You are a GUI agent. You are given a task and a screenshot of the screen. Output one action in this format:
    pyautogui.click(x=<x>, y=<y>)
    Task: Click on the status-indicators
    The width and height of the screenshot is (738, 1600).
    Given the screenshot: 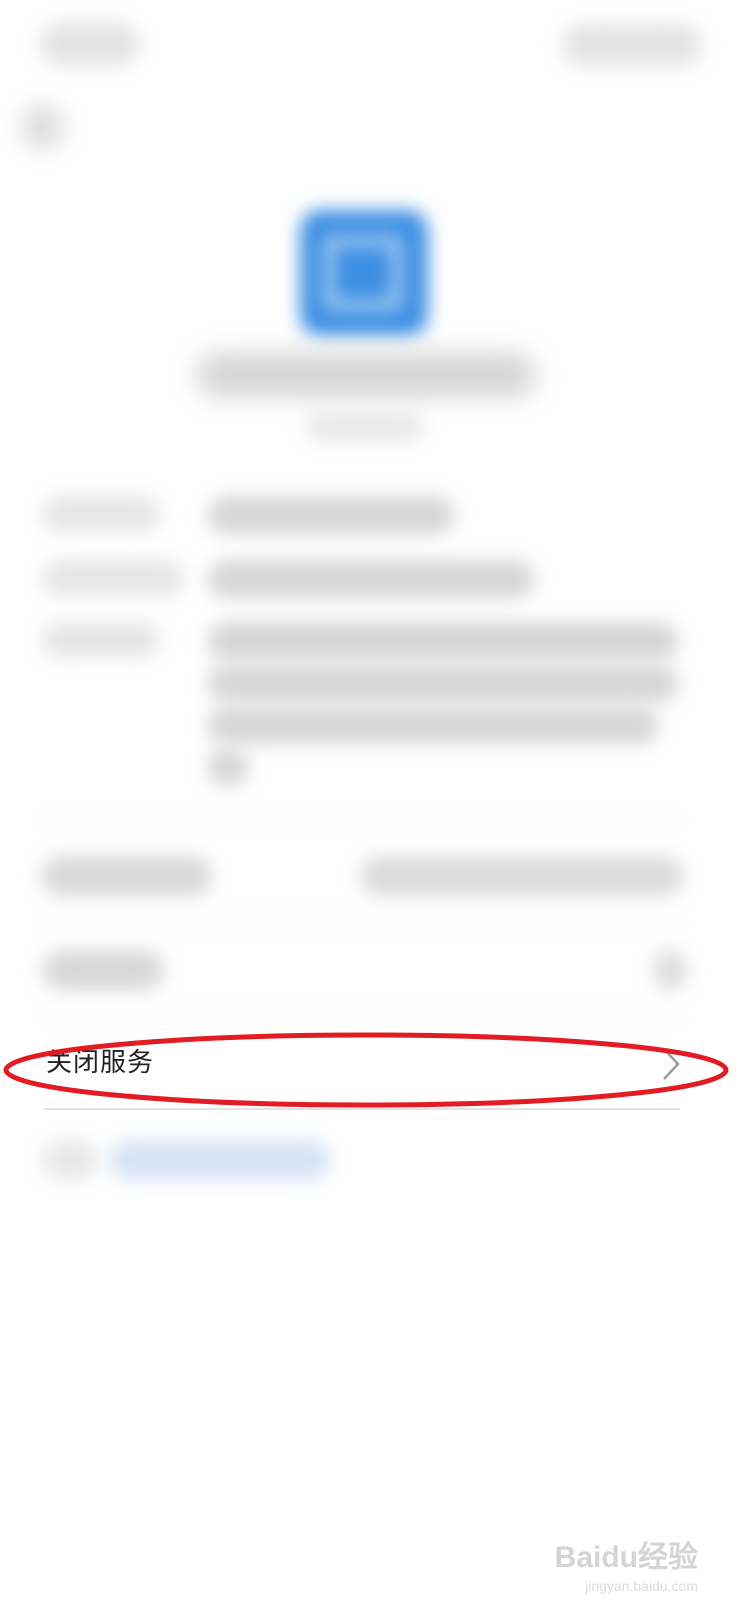 What is the action you would take?
    pyautogui.click(x=632, y=45)
    